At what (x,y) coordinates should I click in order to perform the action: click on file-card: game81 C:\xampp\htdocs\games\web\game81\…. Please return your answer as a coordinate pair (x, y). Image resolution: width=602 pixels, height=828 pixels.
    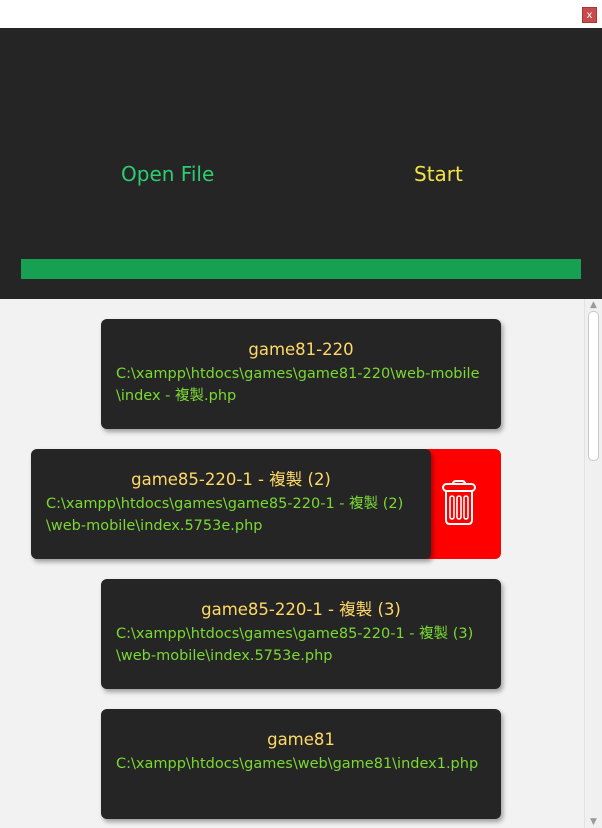
    Looking at the image, I should click on (301, 764).